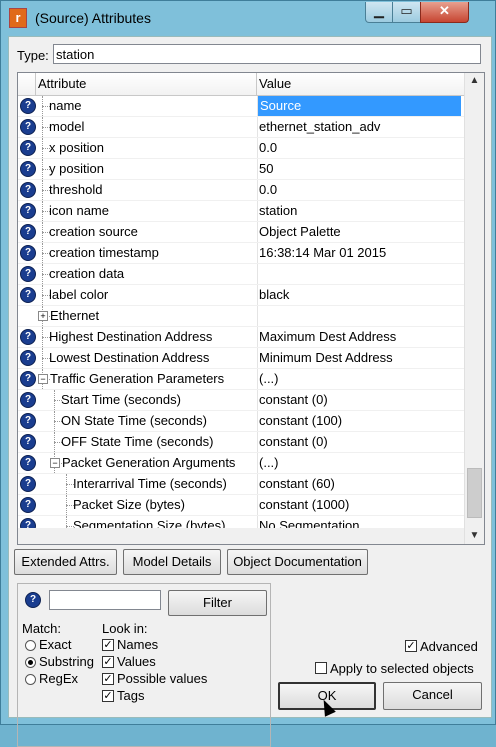 The width and height of the screenshot is (496, 747). I want to click on attribute-row: ? icon name station, so click(241, 211).